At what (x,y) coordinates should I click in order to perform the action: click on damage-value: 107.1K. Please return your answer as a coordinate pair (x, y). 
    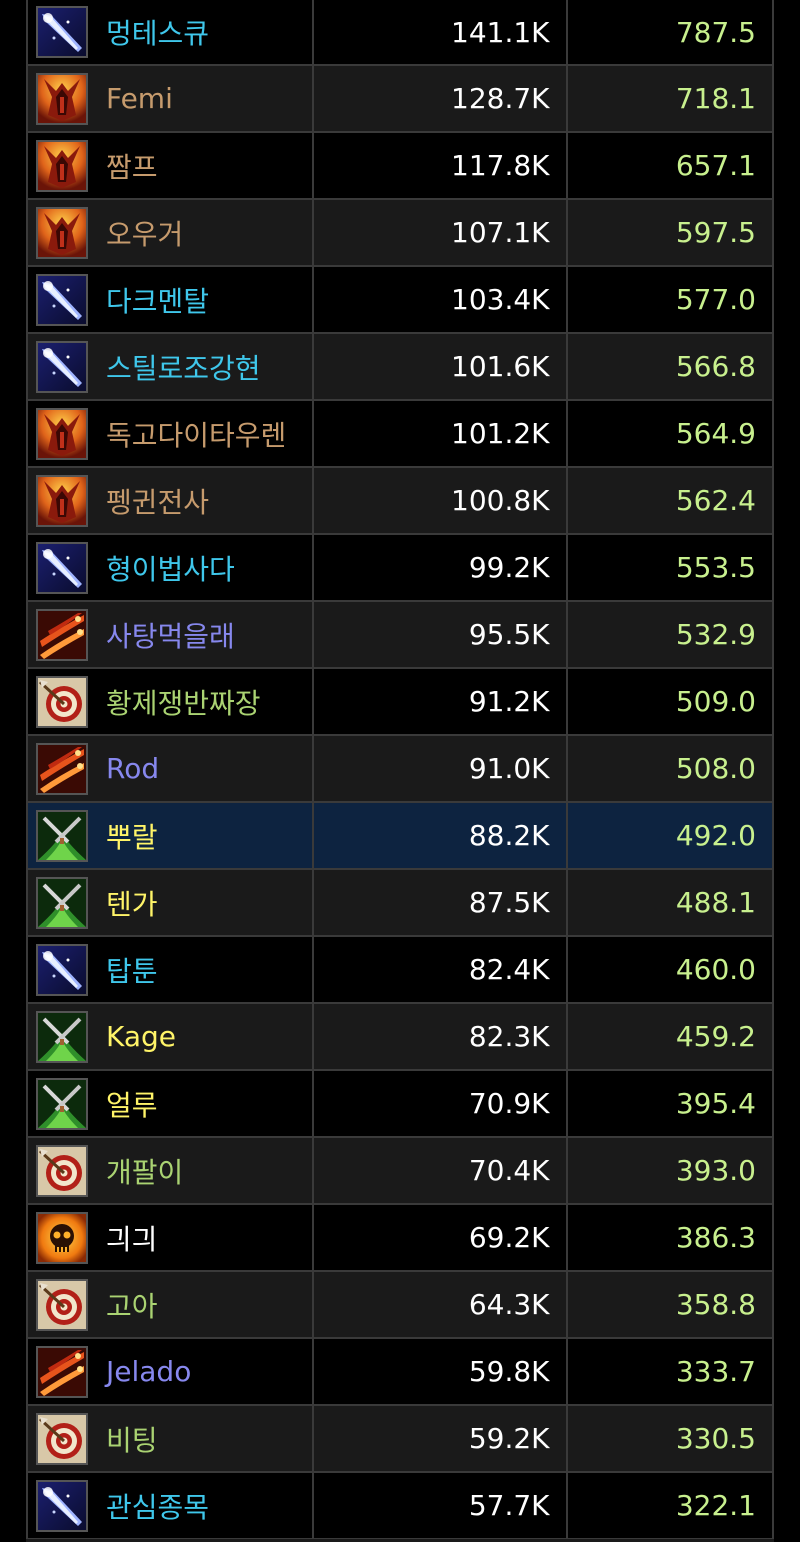
    Looking at the image, I should click on (441, 232).